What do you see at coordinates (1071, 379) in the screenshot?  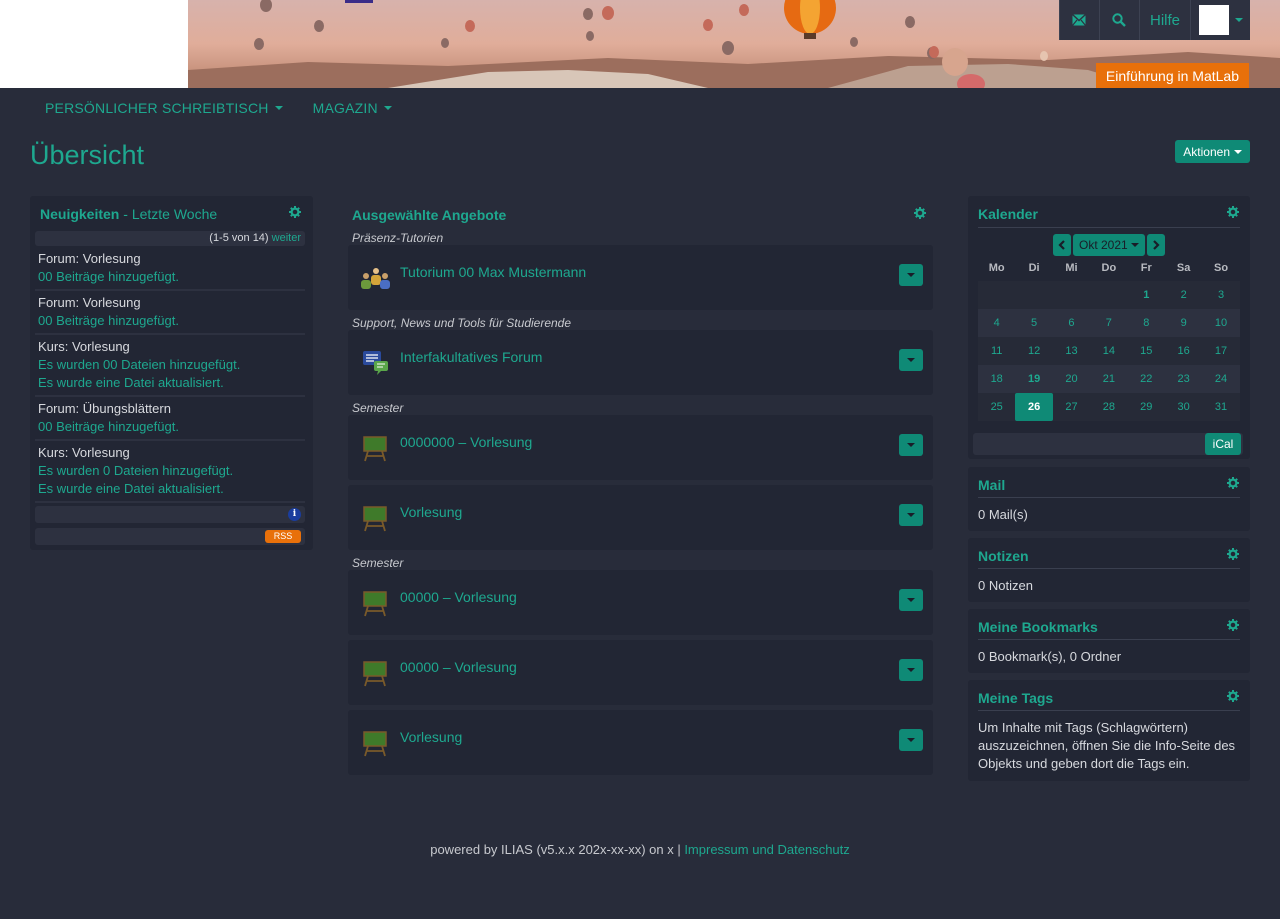 I see `calendar-day: 20` at bounding box center [1071, 379].